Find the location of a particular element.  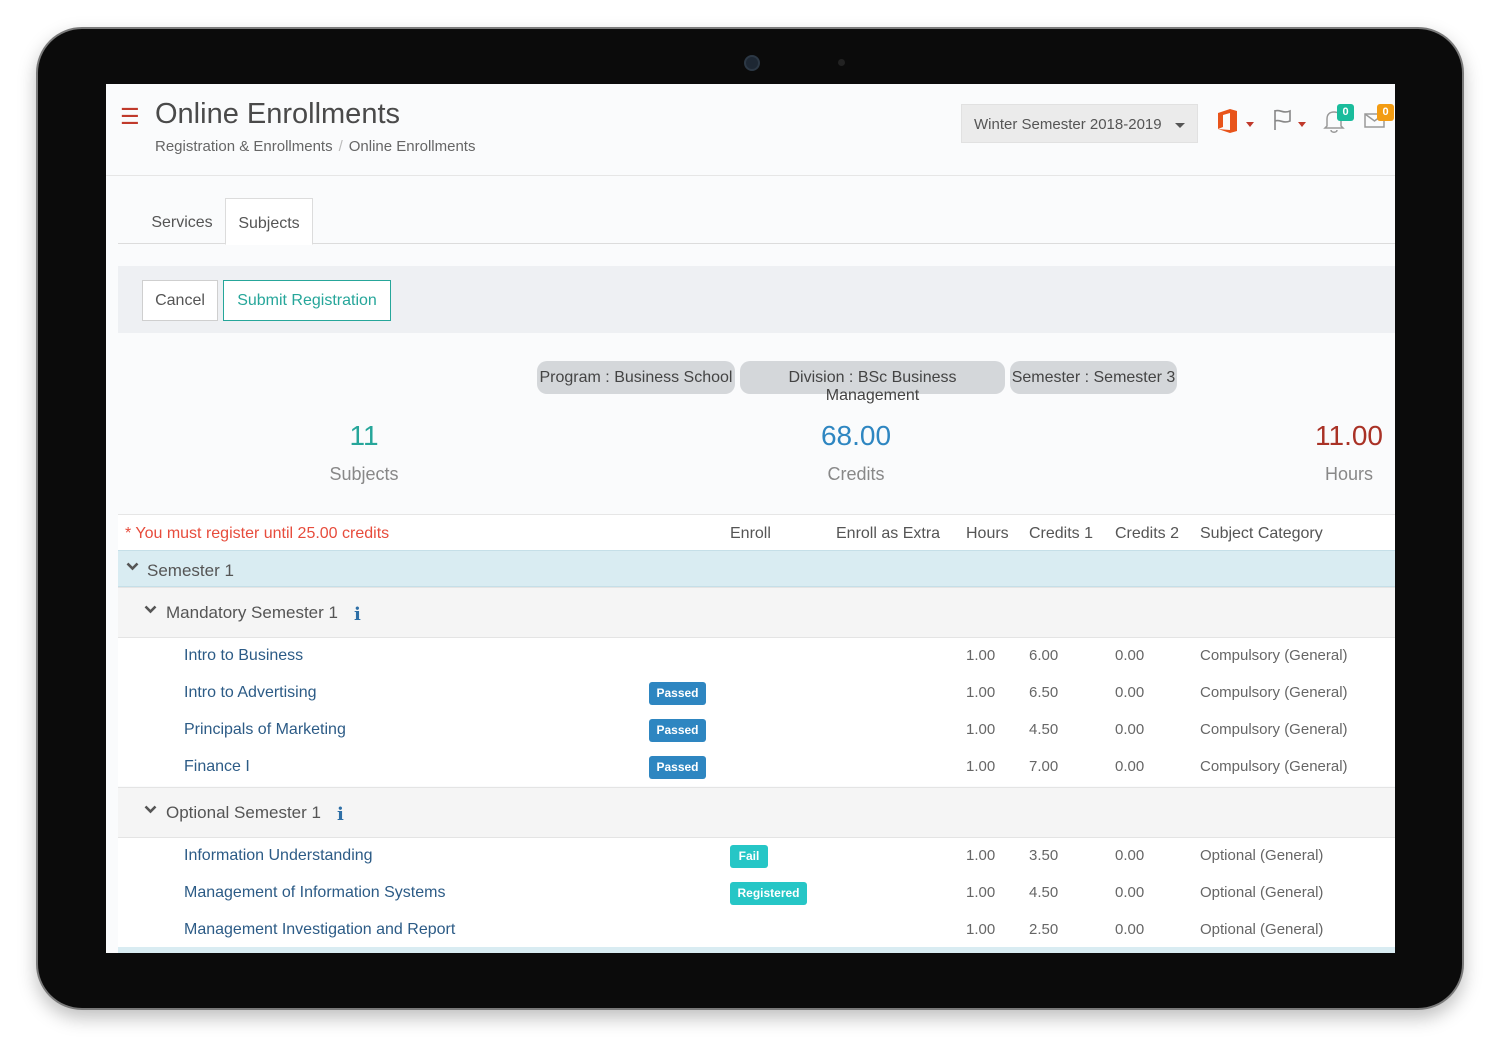

credits1-cell: 7.00 is located at coordinates (1044, 766).